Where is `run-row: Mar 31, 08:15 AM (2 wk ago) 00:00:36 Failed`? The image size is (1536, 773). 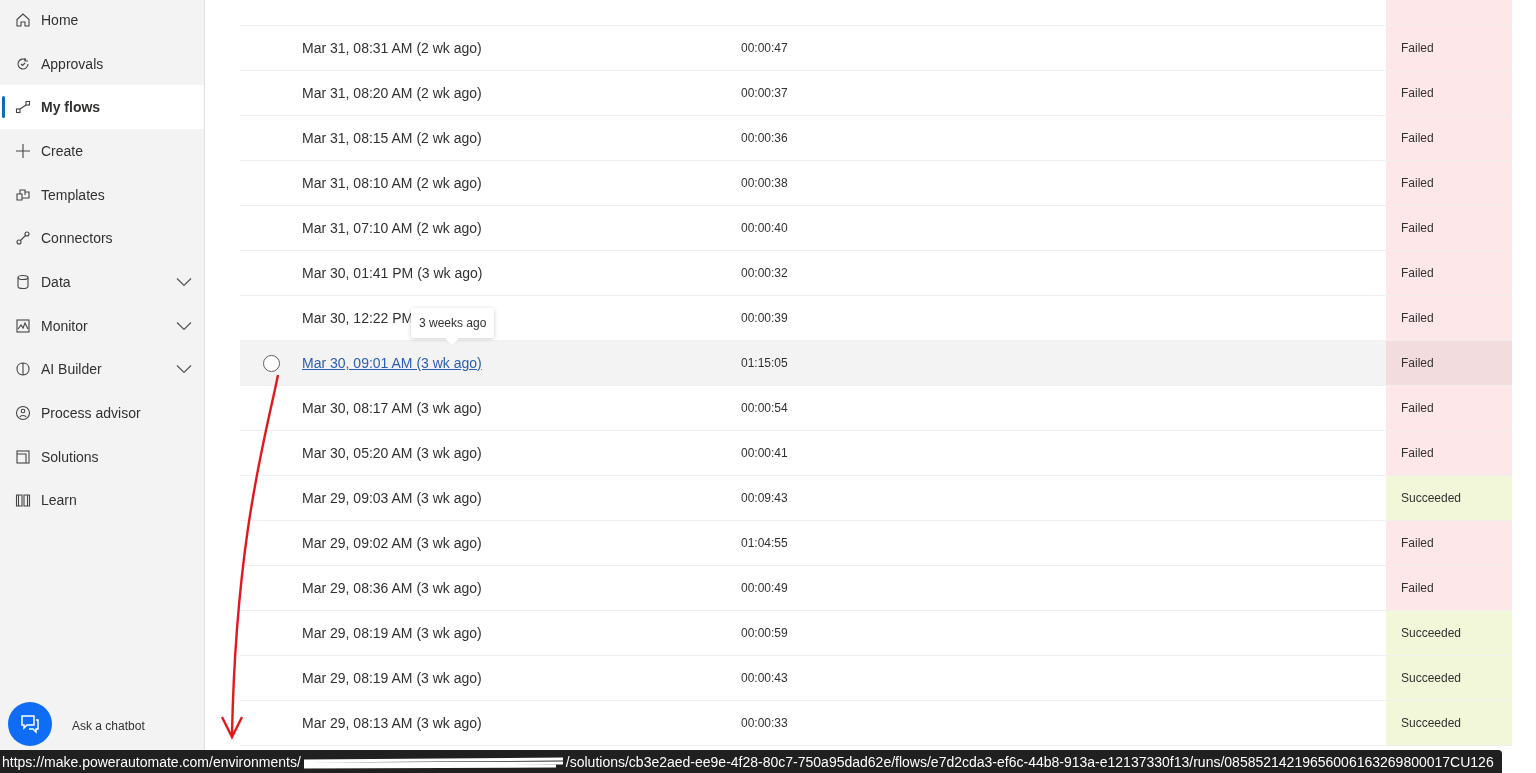
run-row: Mar 31, 08:15 AM (2 wk ago) 00:00:36 Failed is located at coordinates (876, 138).